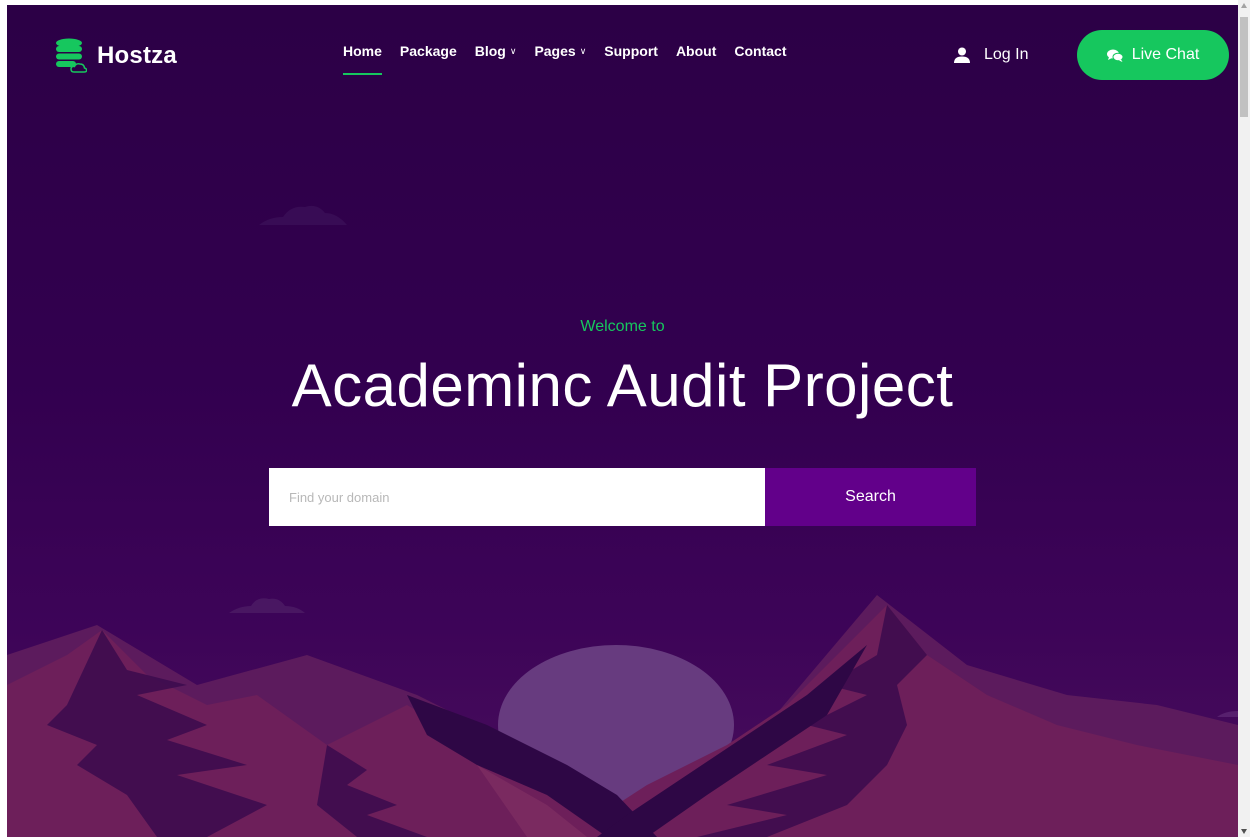 This screenshot has height=837, width=1250. I want to click on search-button: Search, so click(870, 497).